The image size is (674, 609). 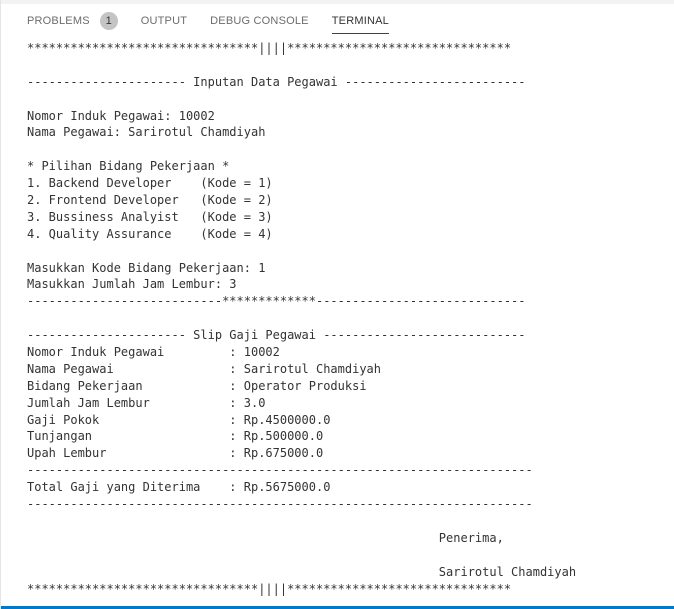 I want to click on terminal-line: Penerima,, so click(x=265, y=537).